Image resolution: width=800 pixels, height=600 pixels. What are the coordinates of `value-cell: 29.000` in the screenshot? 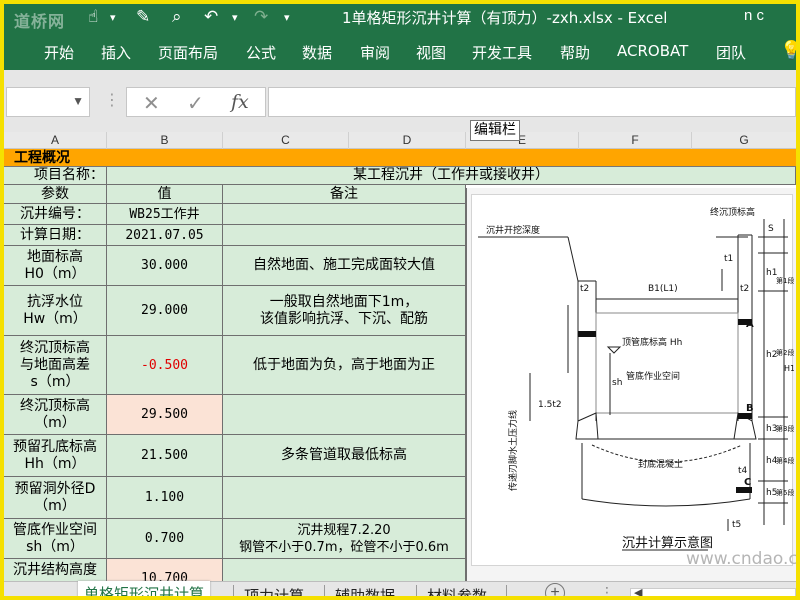 It's located at (165, 311).